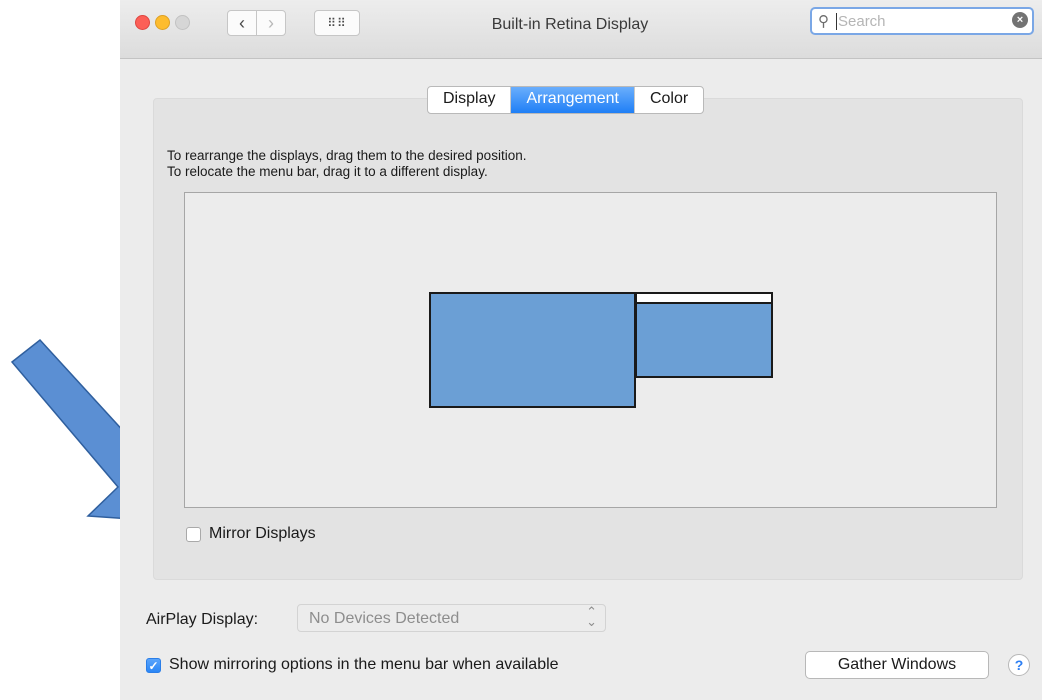  What do you see at coordinates (704, 335) in the screenshot?
I see `display-secondary` at bounding box center [704, 335].